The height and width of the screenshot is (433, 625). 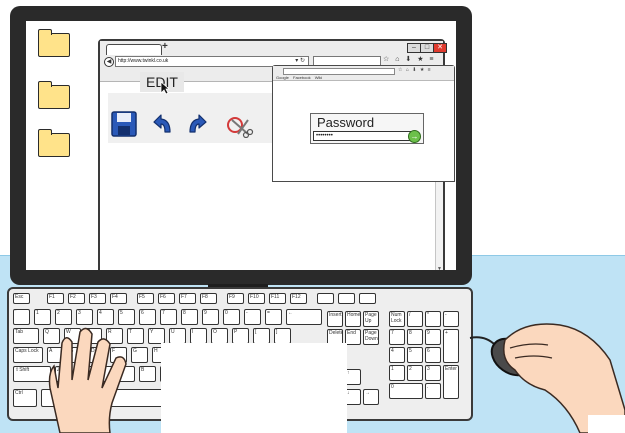 What do you see at coordinates (97, 298) in the screenshot?
I see `keyboard-key: F3` at bounding box center [97, 298].